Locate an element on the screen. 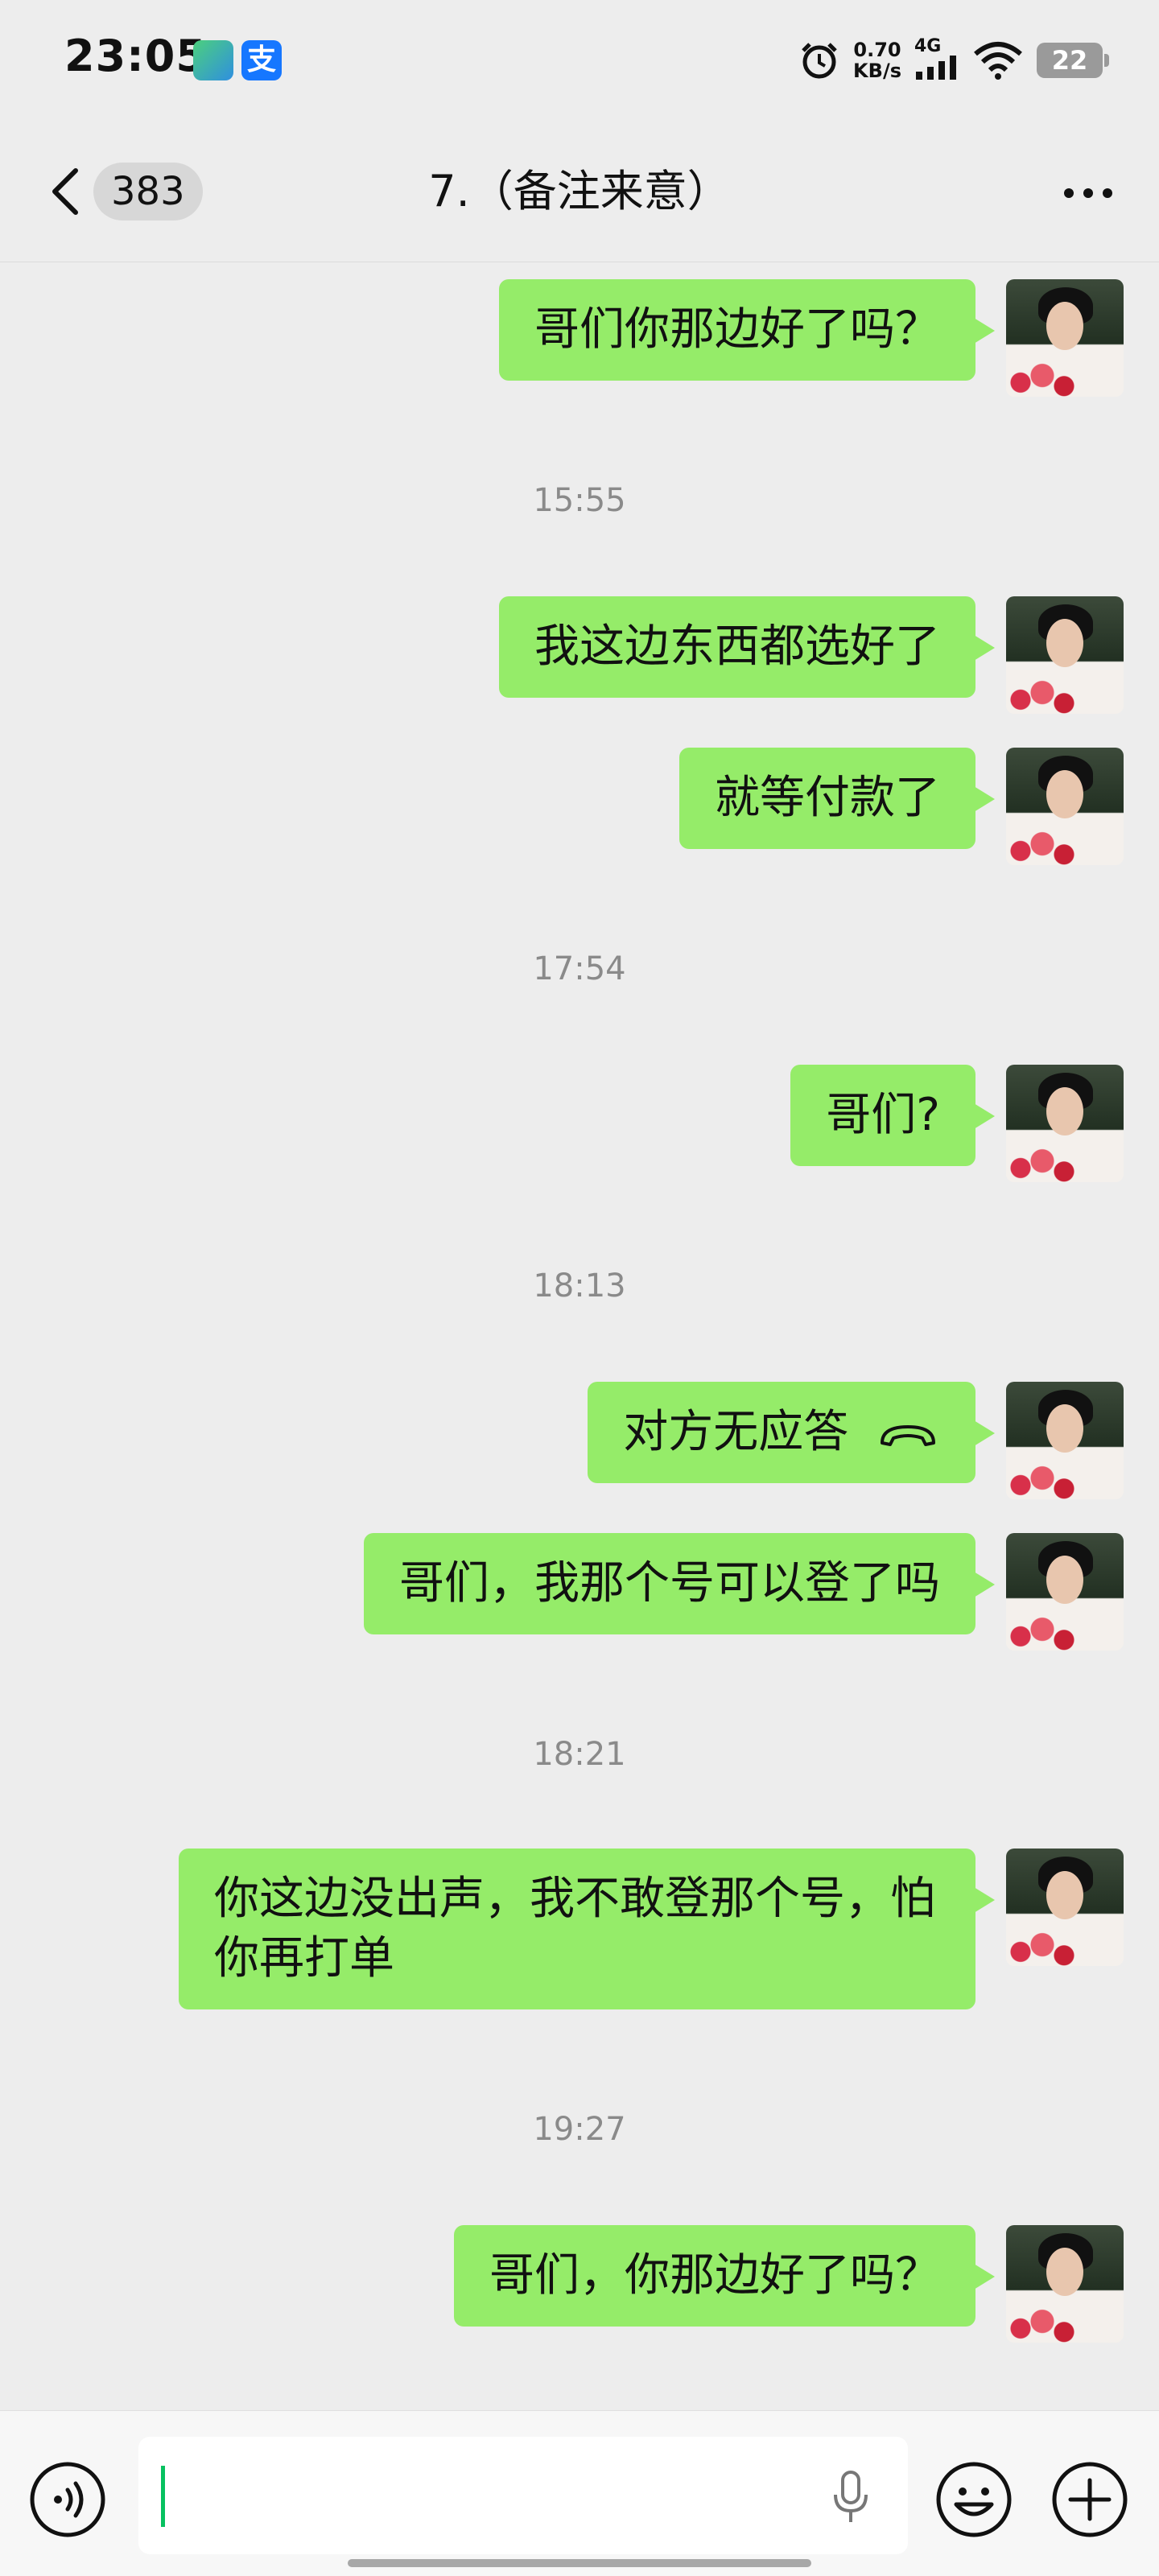 The image size is (1159, 2576). app-notification-icon is located at coordinates (213, 60).